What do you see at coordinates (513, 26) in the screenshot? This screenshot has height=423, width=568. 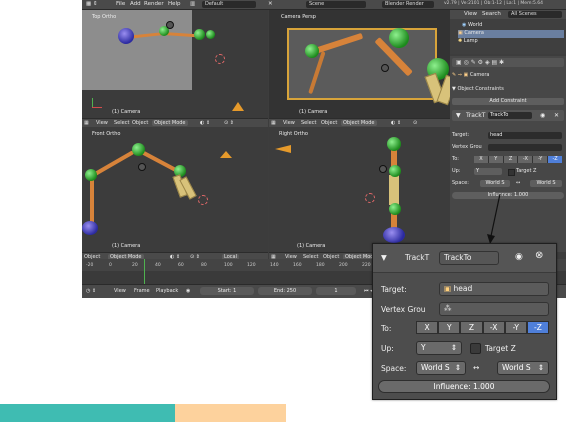 I see `outliner-item-world: ◉ World` at bounding box center [513, 26].